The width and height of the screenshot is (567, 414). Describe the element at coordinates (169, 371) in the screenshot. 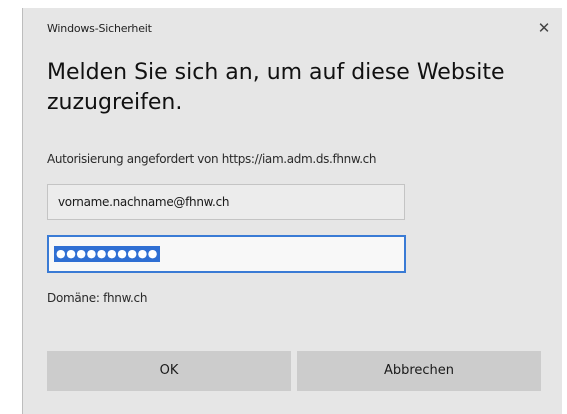

I see `ok-button: OK` at that location.